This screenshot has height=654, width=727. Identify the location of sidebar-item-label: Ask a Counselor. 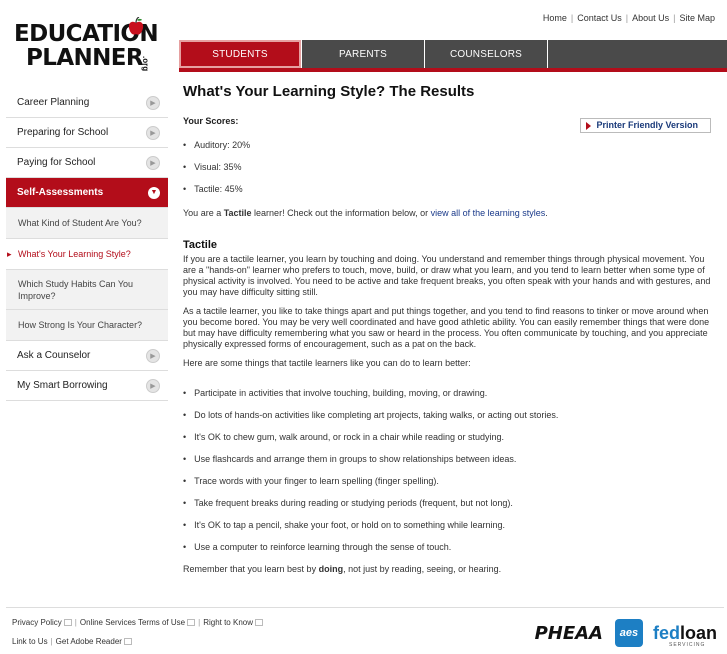
(54, 355).